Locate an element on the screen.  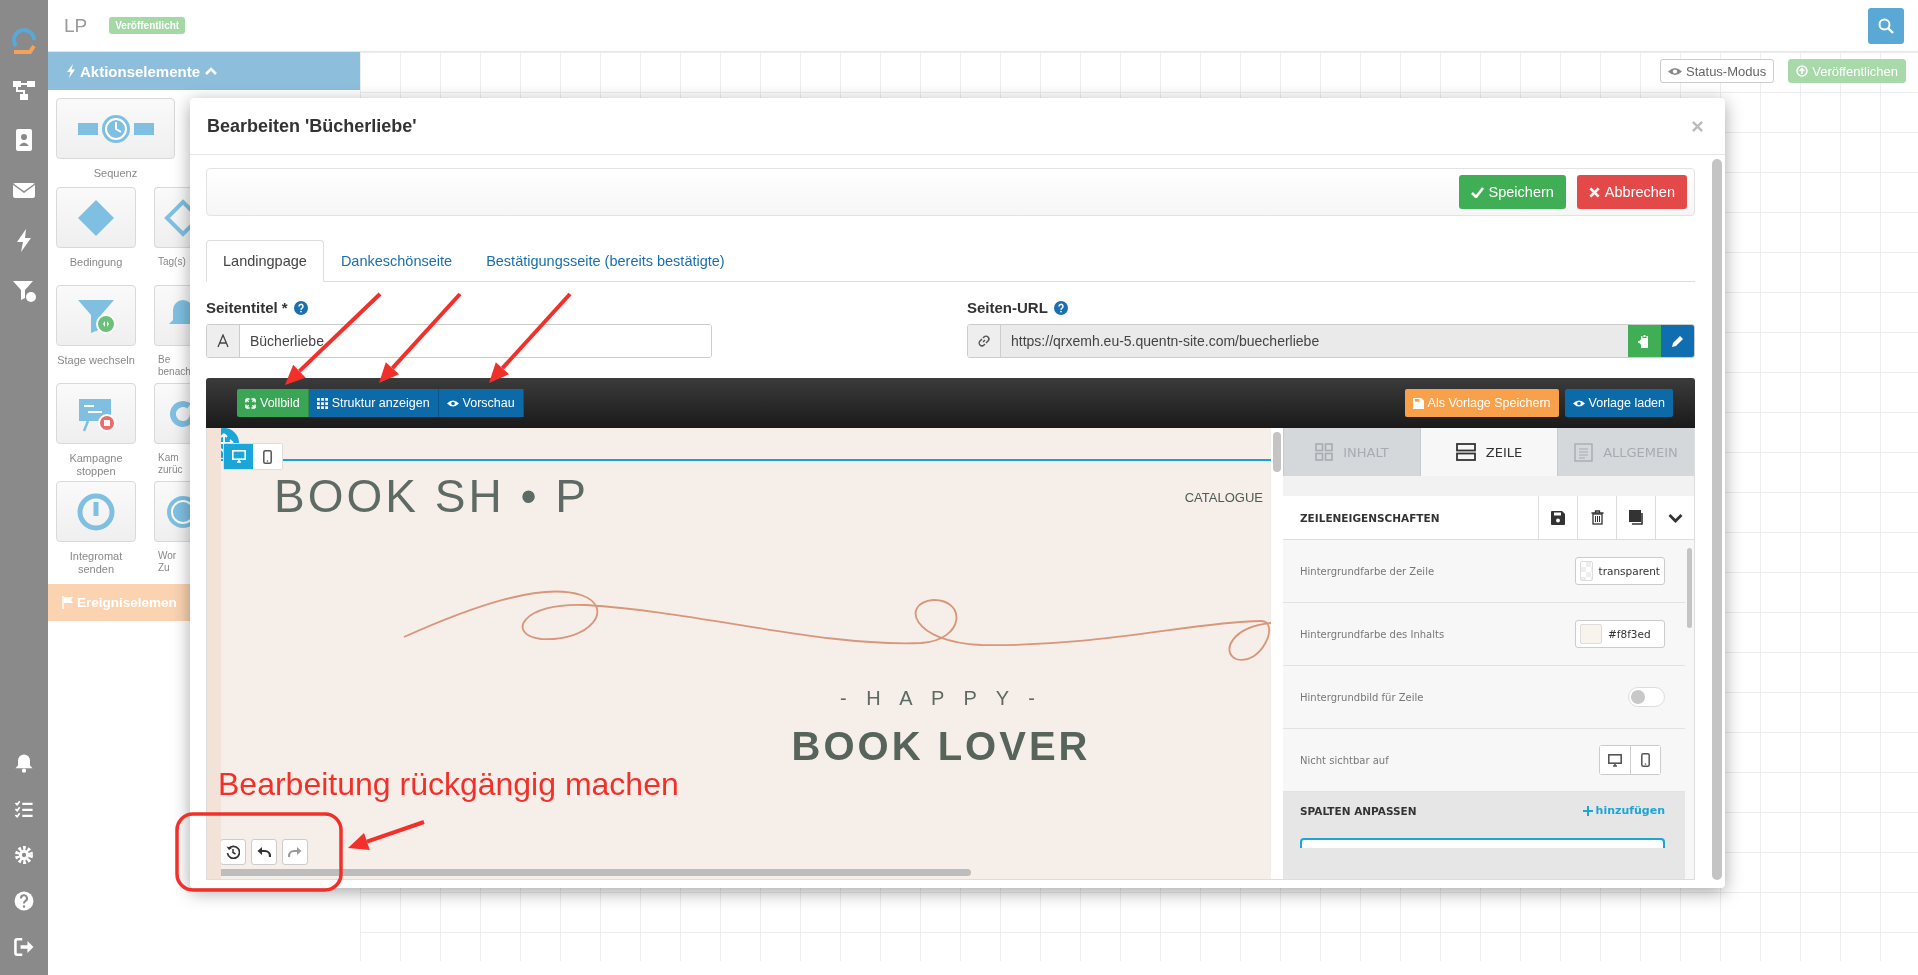
plus-icon is located at coordinates (1587, 810).